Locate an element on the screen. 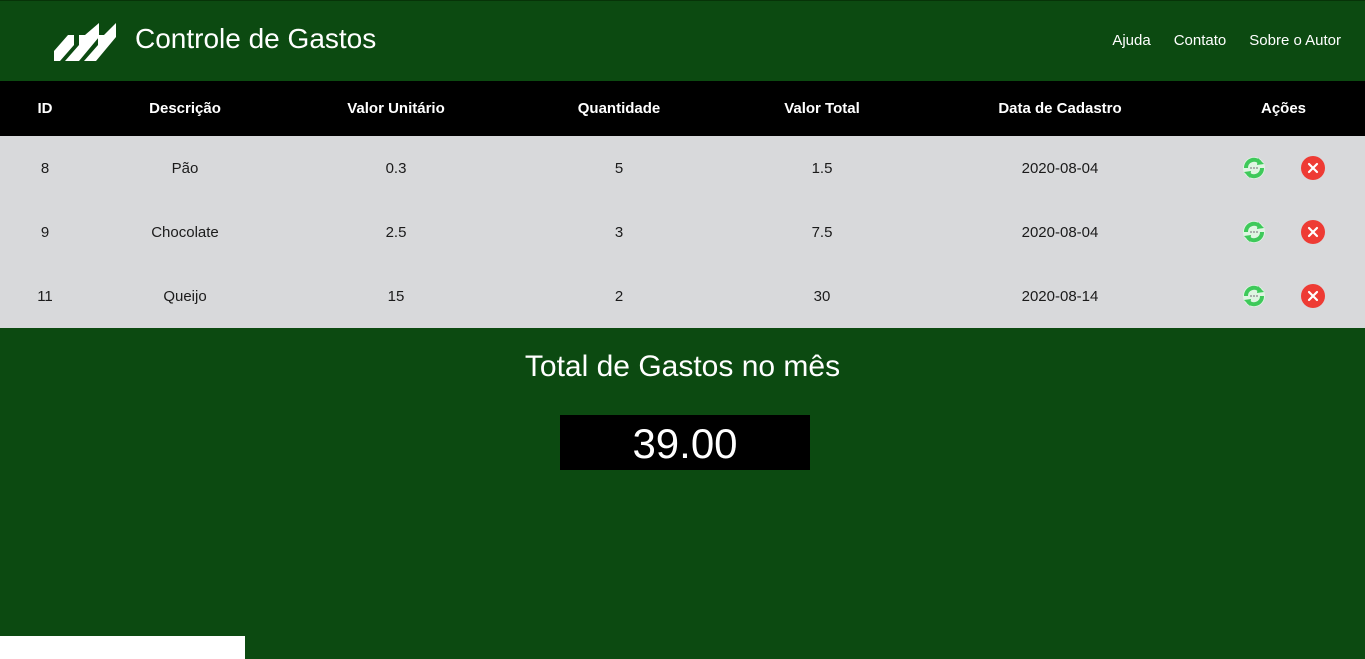 This screenshot has height=659, width=1365. bottom-white-bar is located at coordinates (122, 647).